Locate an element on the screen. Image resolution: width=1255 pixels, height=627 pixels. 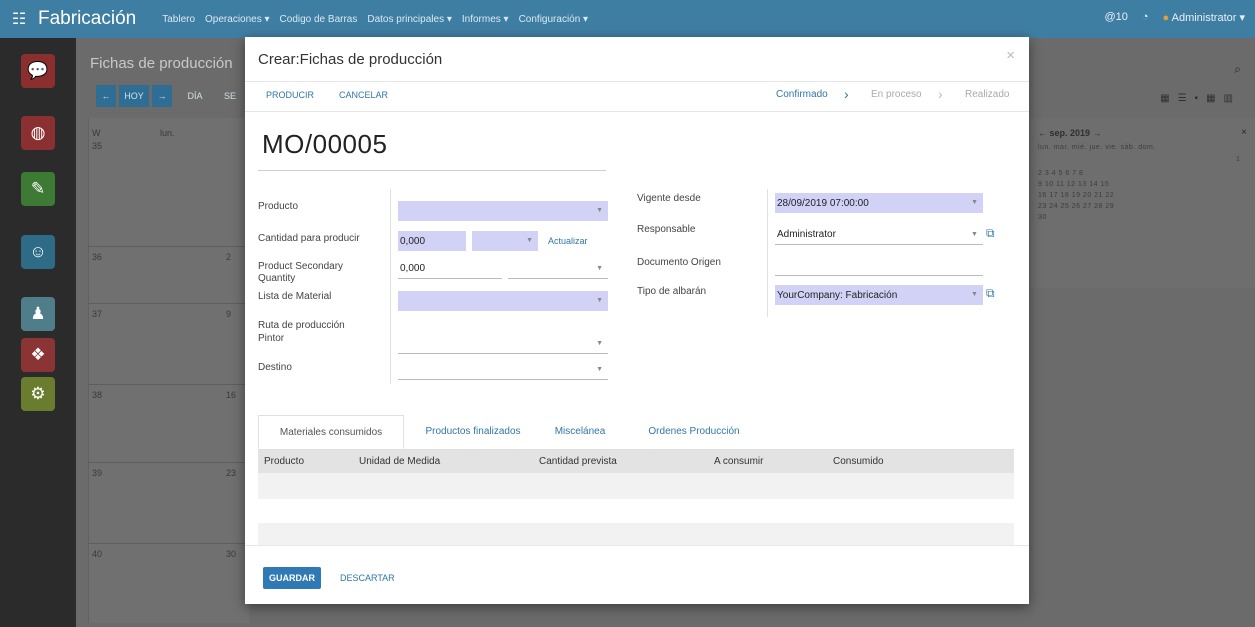
employees-app-icon: ☺ is located at coordinates (38, 252).